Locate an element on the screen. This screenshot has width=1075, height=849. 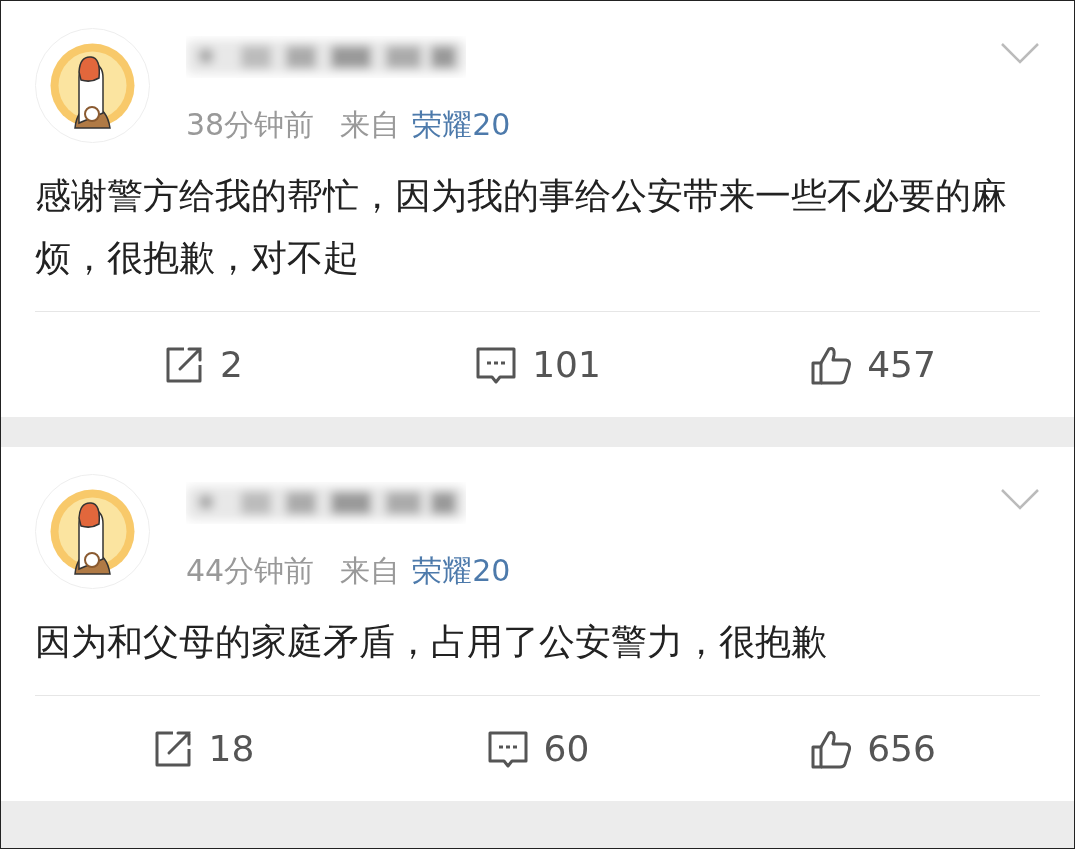
like-button: 457 is located at coordinates (872, 364).